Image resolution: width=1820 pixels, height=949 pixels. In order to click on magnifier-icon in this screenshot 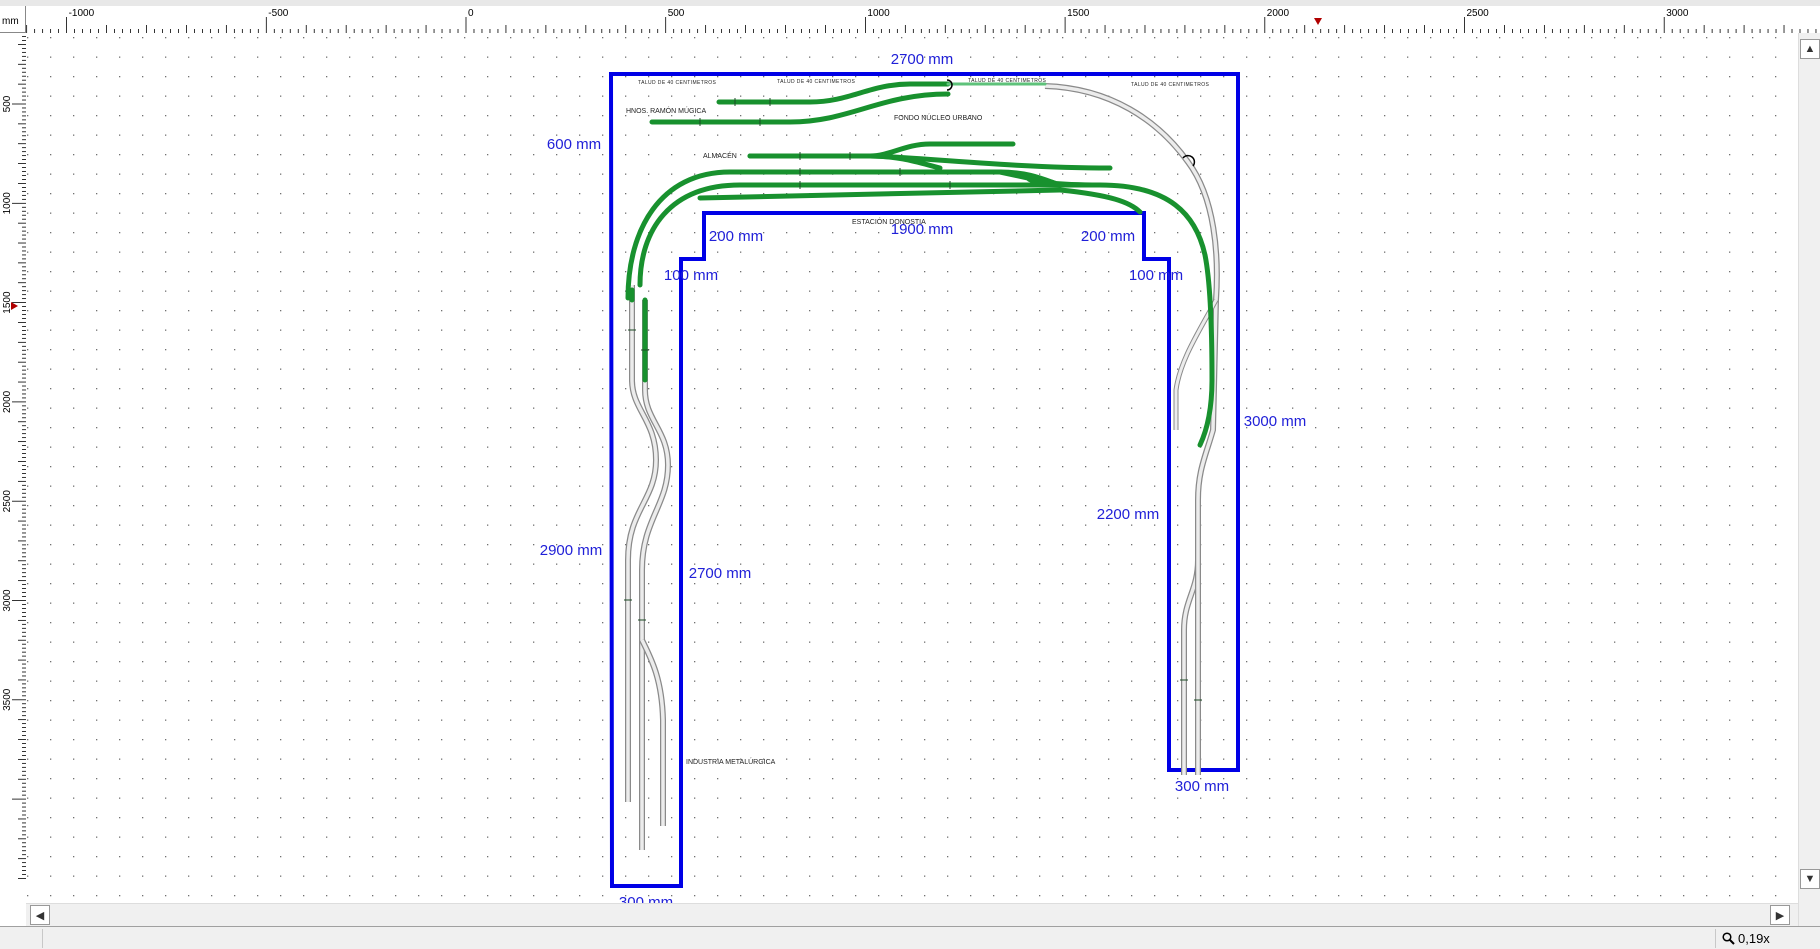, I will do `click(1728, 938)`.